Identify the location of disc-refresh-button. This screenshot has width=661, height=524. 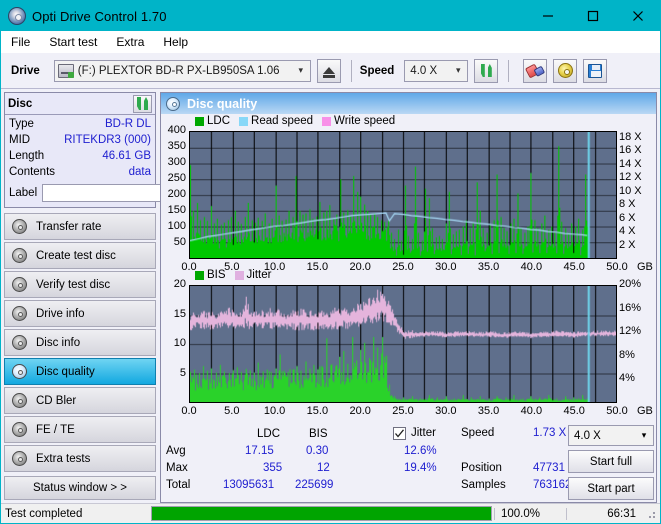
(142, 103).